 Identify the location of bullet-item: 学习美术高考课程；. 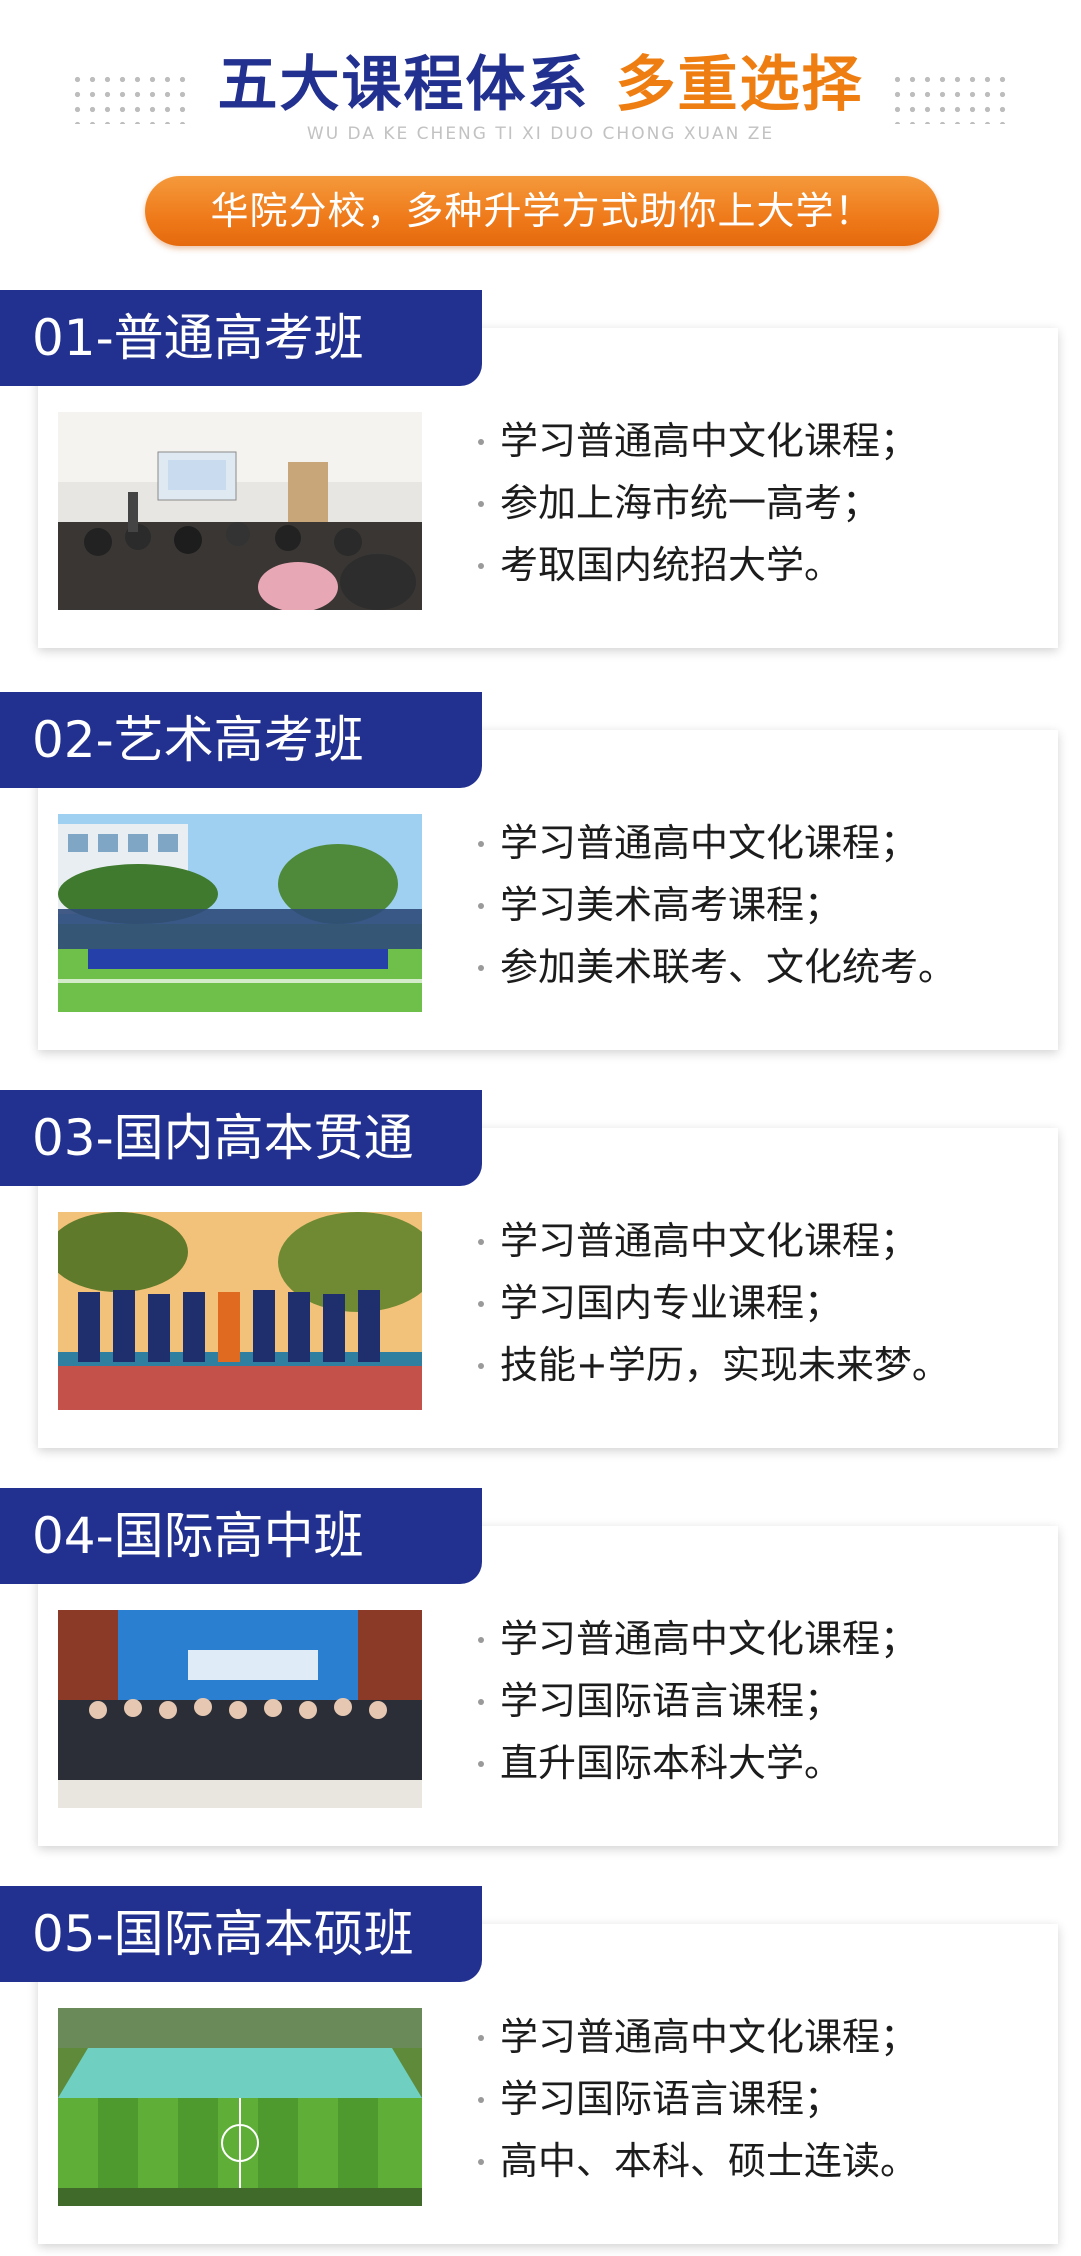
(717, 905).